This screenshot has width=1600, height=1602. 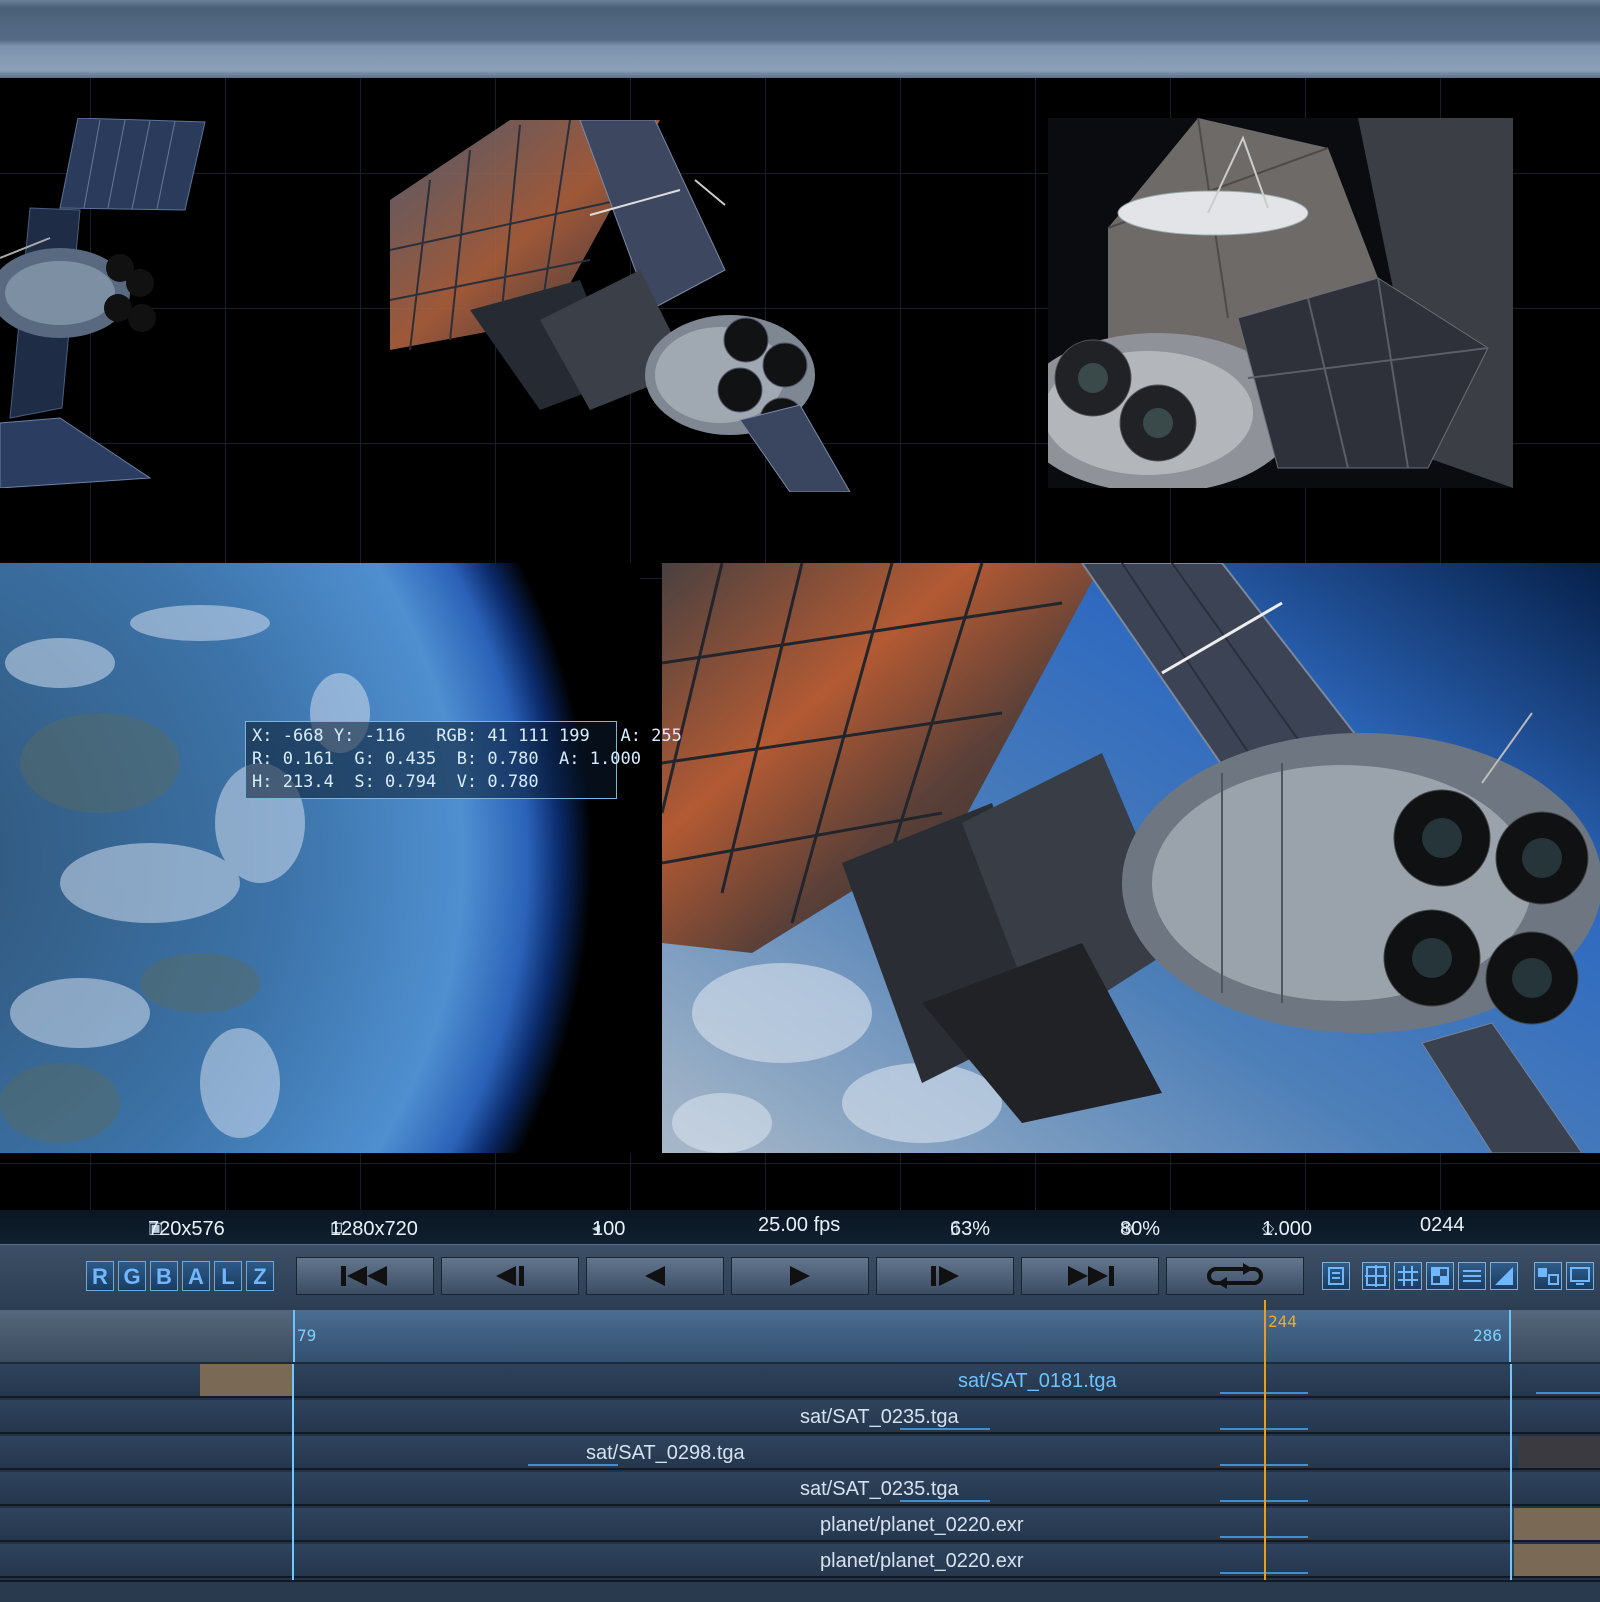 I want to click on checker-button, so click(x=1440, y=1276).